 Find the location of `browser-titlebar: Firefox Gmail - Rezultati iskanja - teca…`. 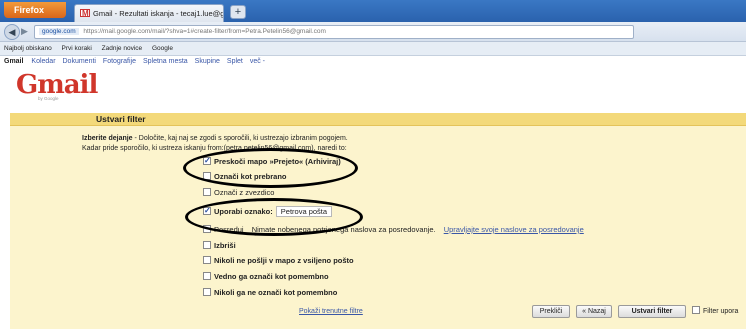

browser-titlebar: Firefox Gmail - Rezultati iskanja - teca… is located at coordinates (373, 11).